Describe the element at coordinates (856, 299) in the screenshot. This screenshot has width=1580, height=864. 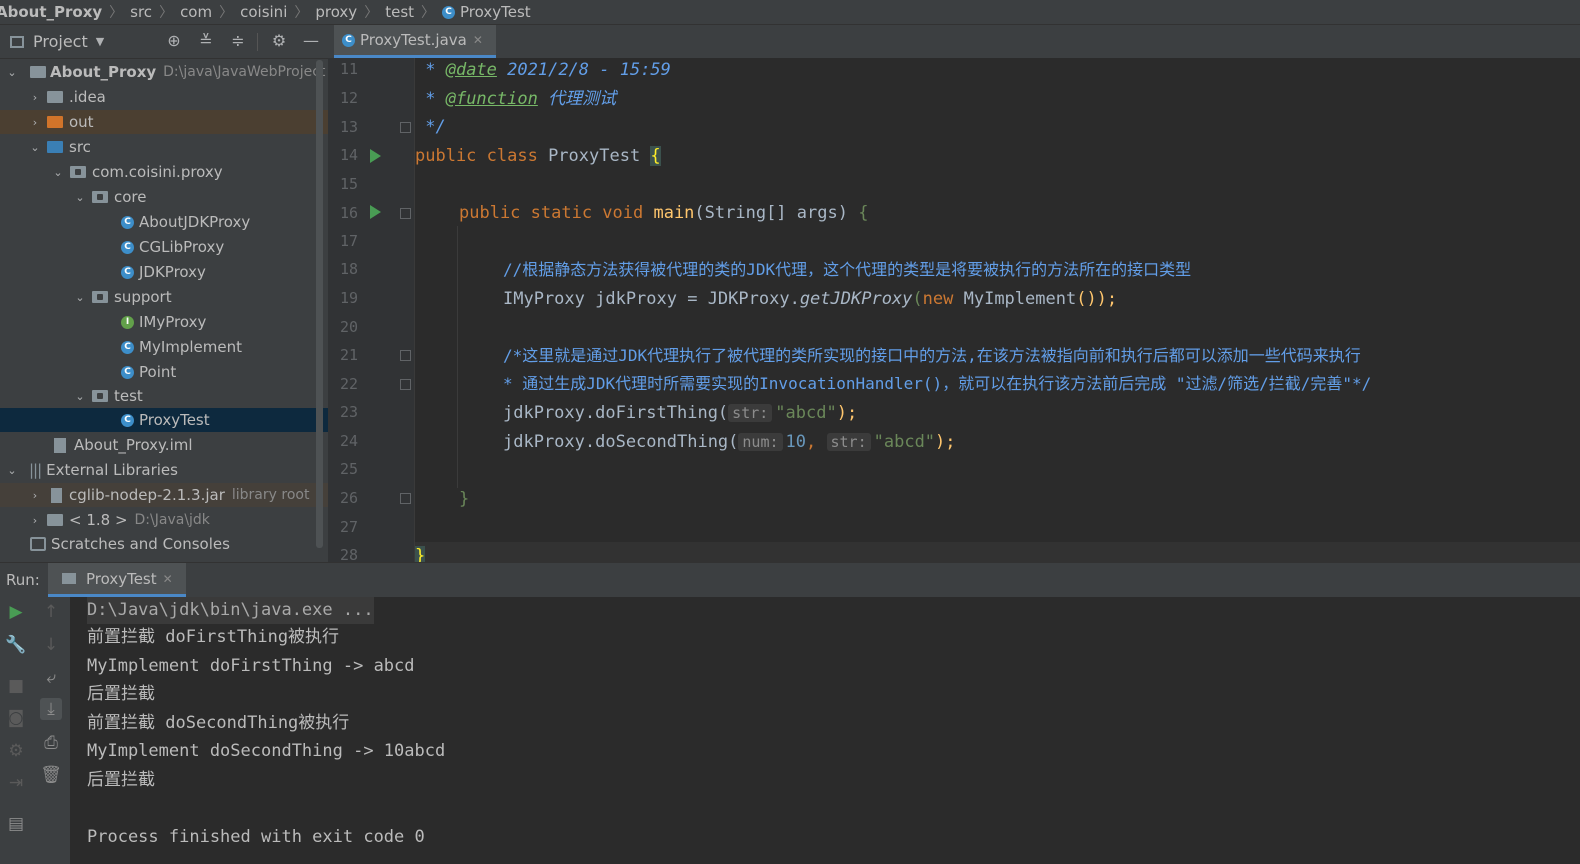
I see `code-token: getJDKProxy` at that location.